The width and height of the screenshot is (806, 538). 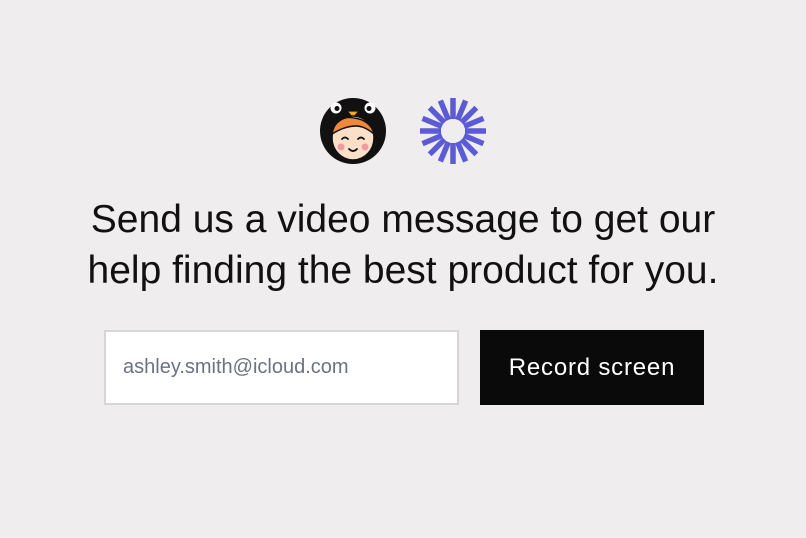 I want to click on sunburst-logo-icon, so click(x=453, y=131).